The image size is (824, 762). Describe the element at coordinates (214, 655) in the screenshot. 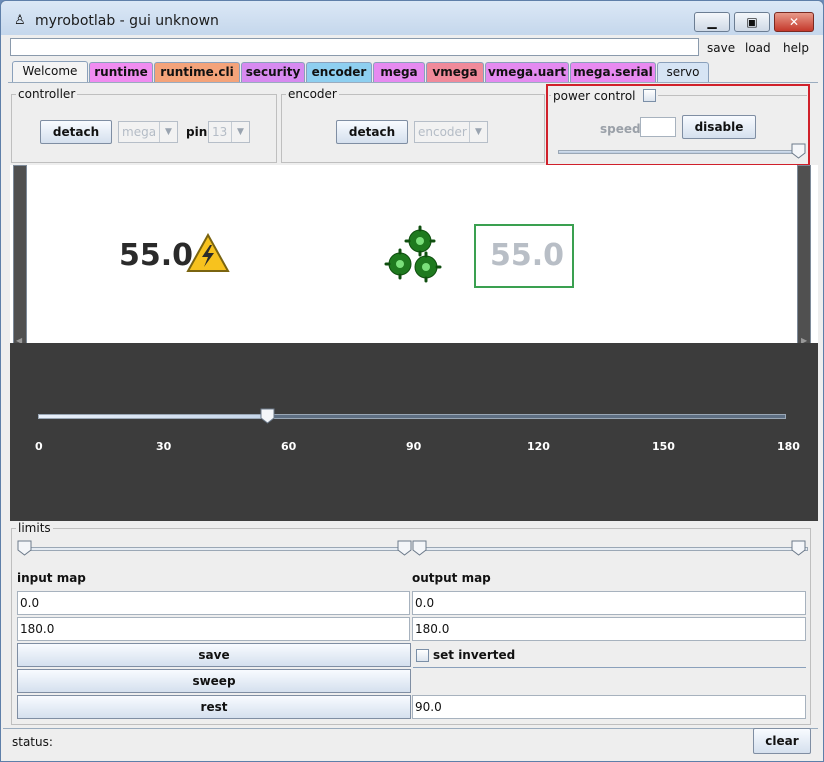

I see `save-button: save` at that location.